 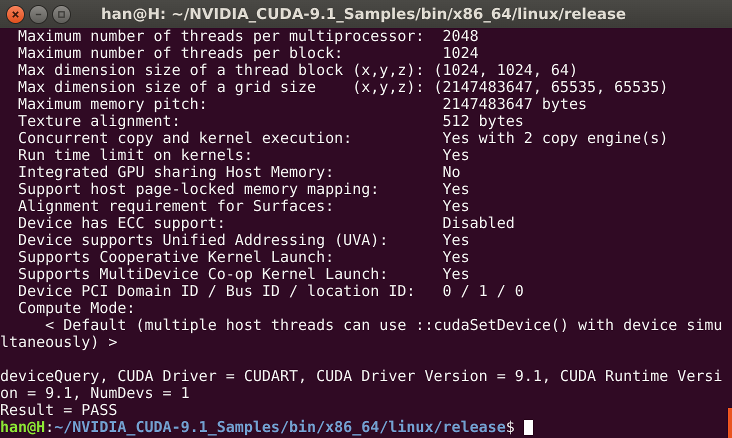 I want to click on terminal-line: Texture alignment: 512 bytes, so click(x=270, y=121).